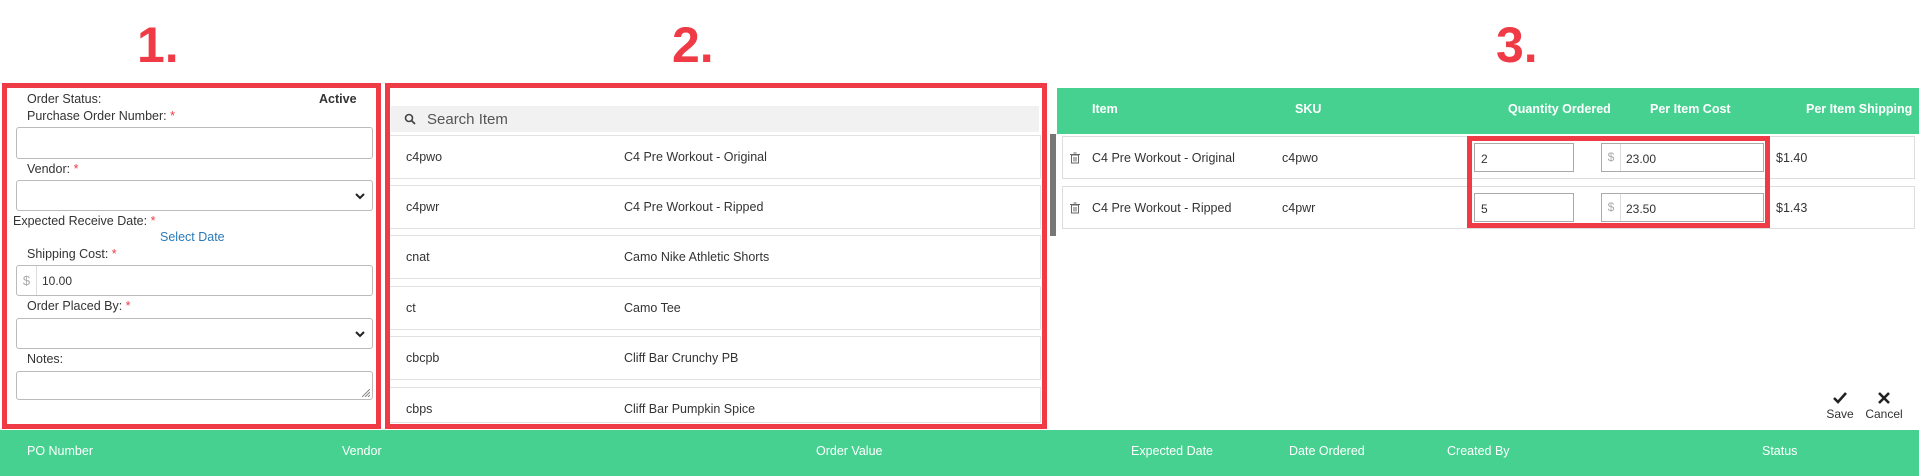 The width and height of the screenshot is (1919, 476). What do you see at coordinates (1299, 208) in the screenshot?
I see `order-row-sku: c4pwr` at bounding box center [1299, 208].